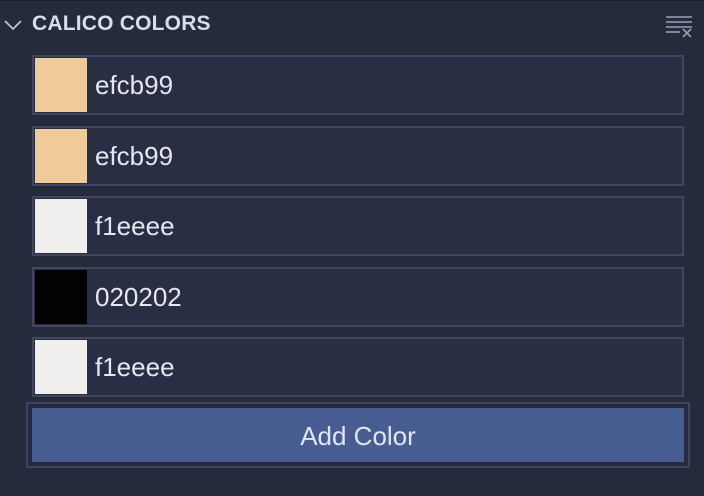 Image resolution: width=704 pixels, height=496 pixels. I want to click on chevron-down-icon, so click(13, 25).